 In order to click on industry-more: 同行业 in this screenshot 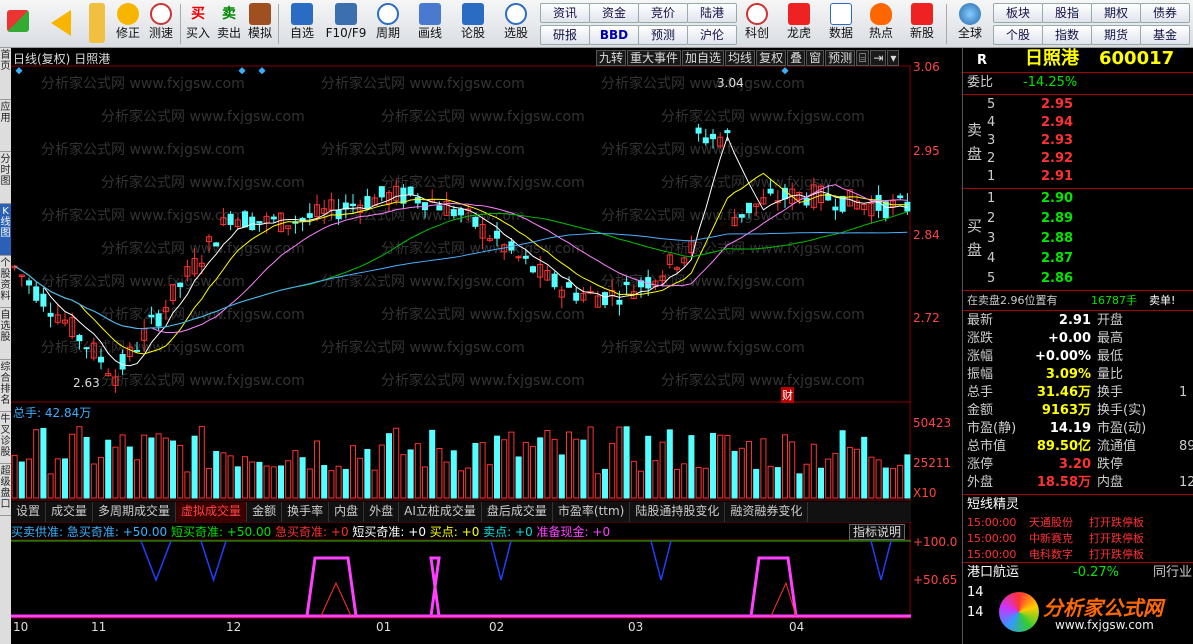, I will do `click(1173, 572)`.